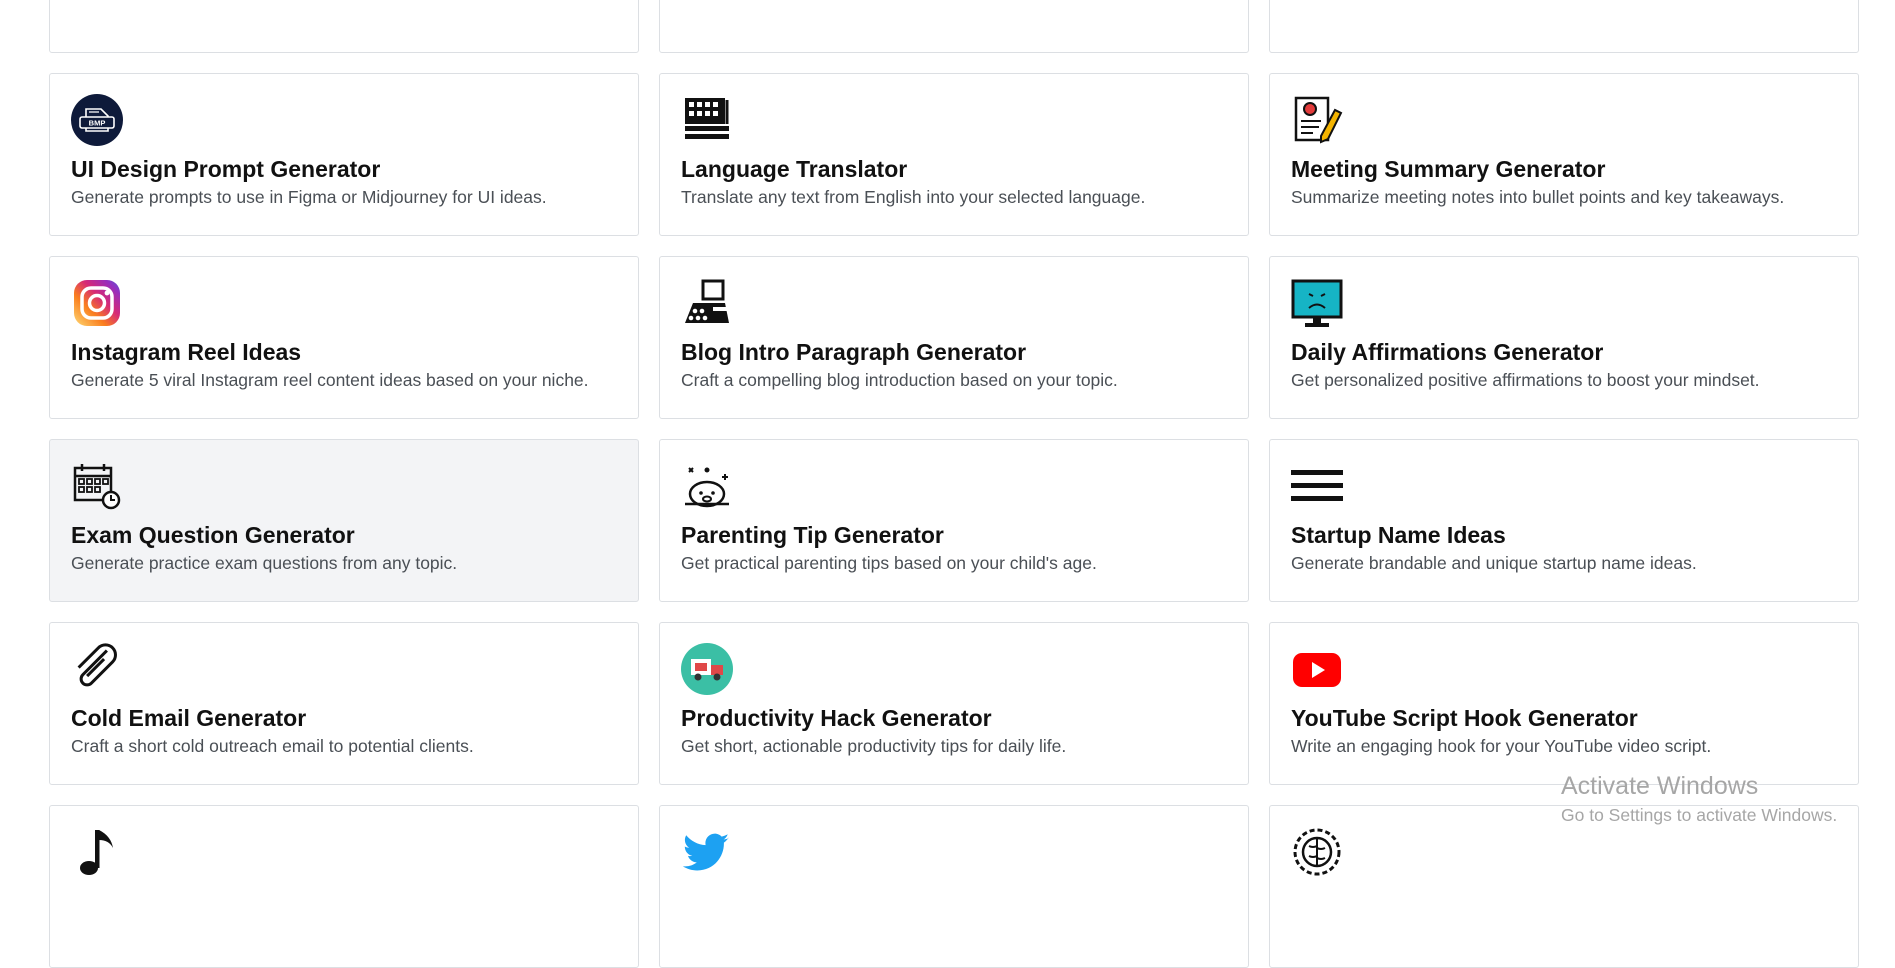 The width and height of the screenshot is (1895, 968). I want to click on tool-card-music-note-icon, so click(344, 886).